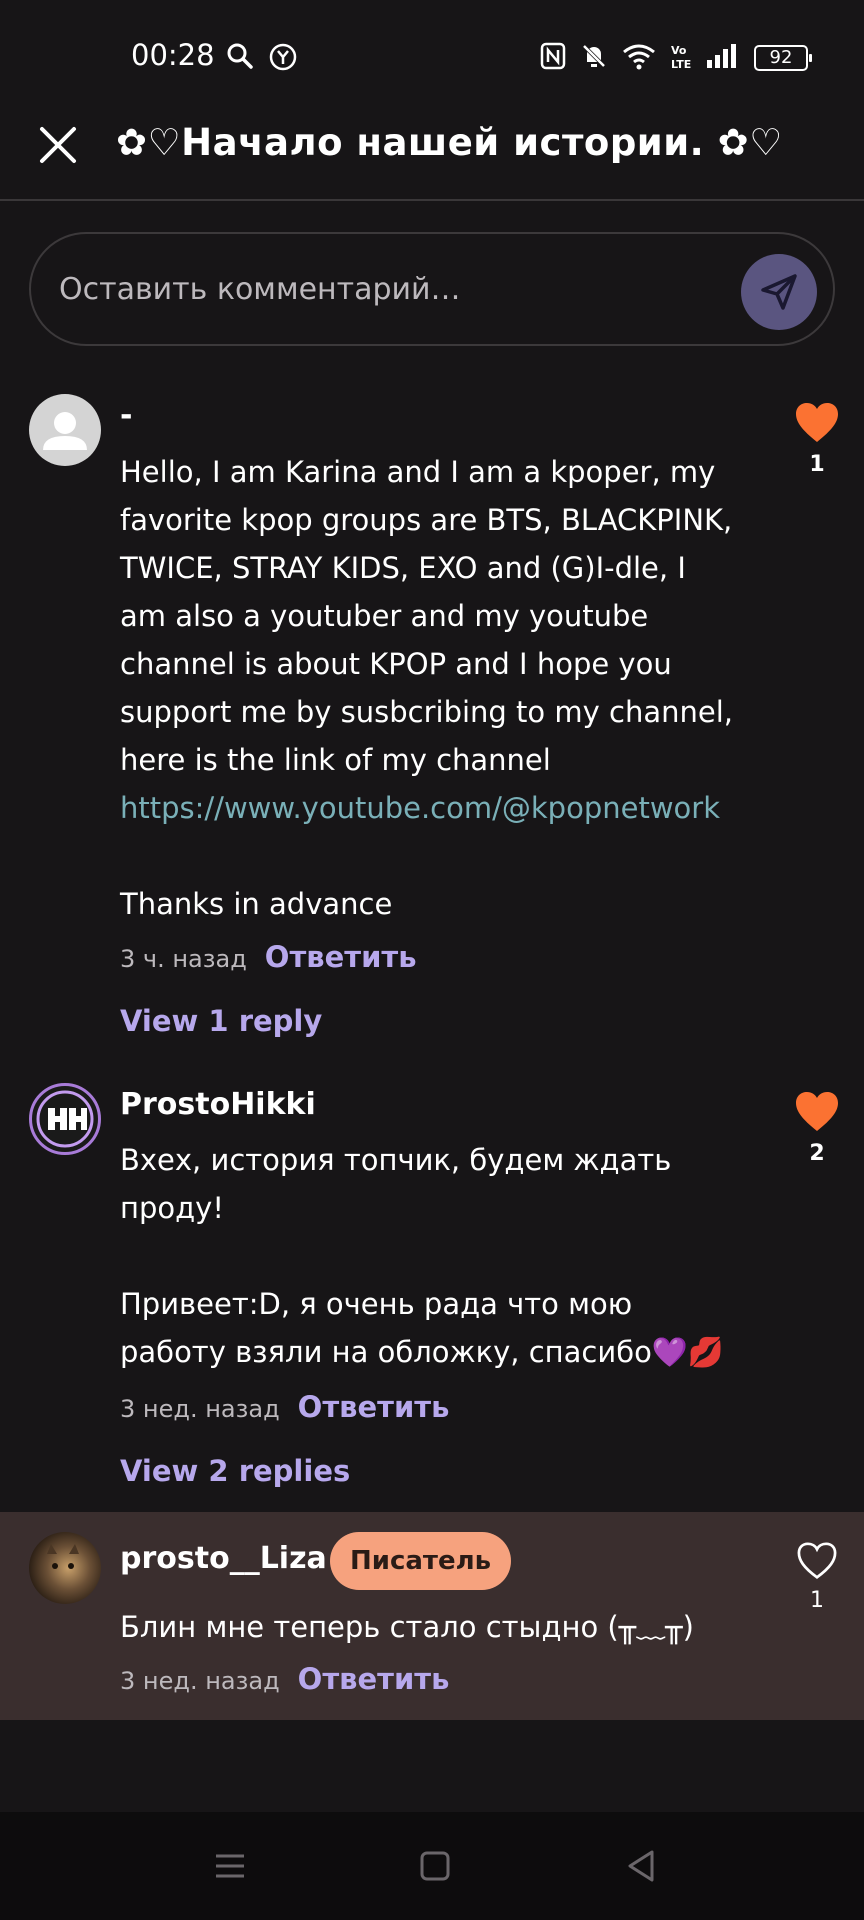  I want to click on search-icon, so click(240, 59).